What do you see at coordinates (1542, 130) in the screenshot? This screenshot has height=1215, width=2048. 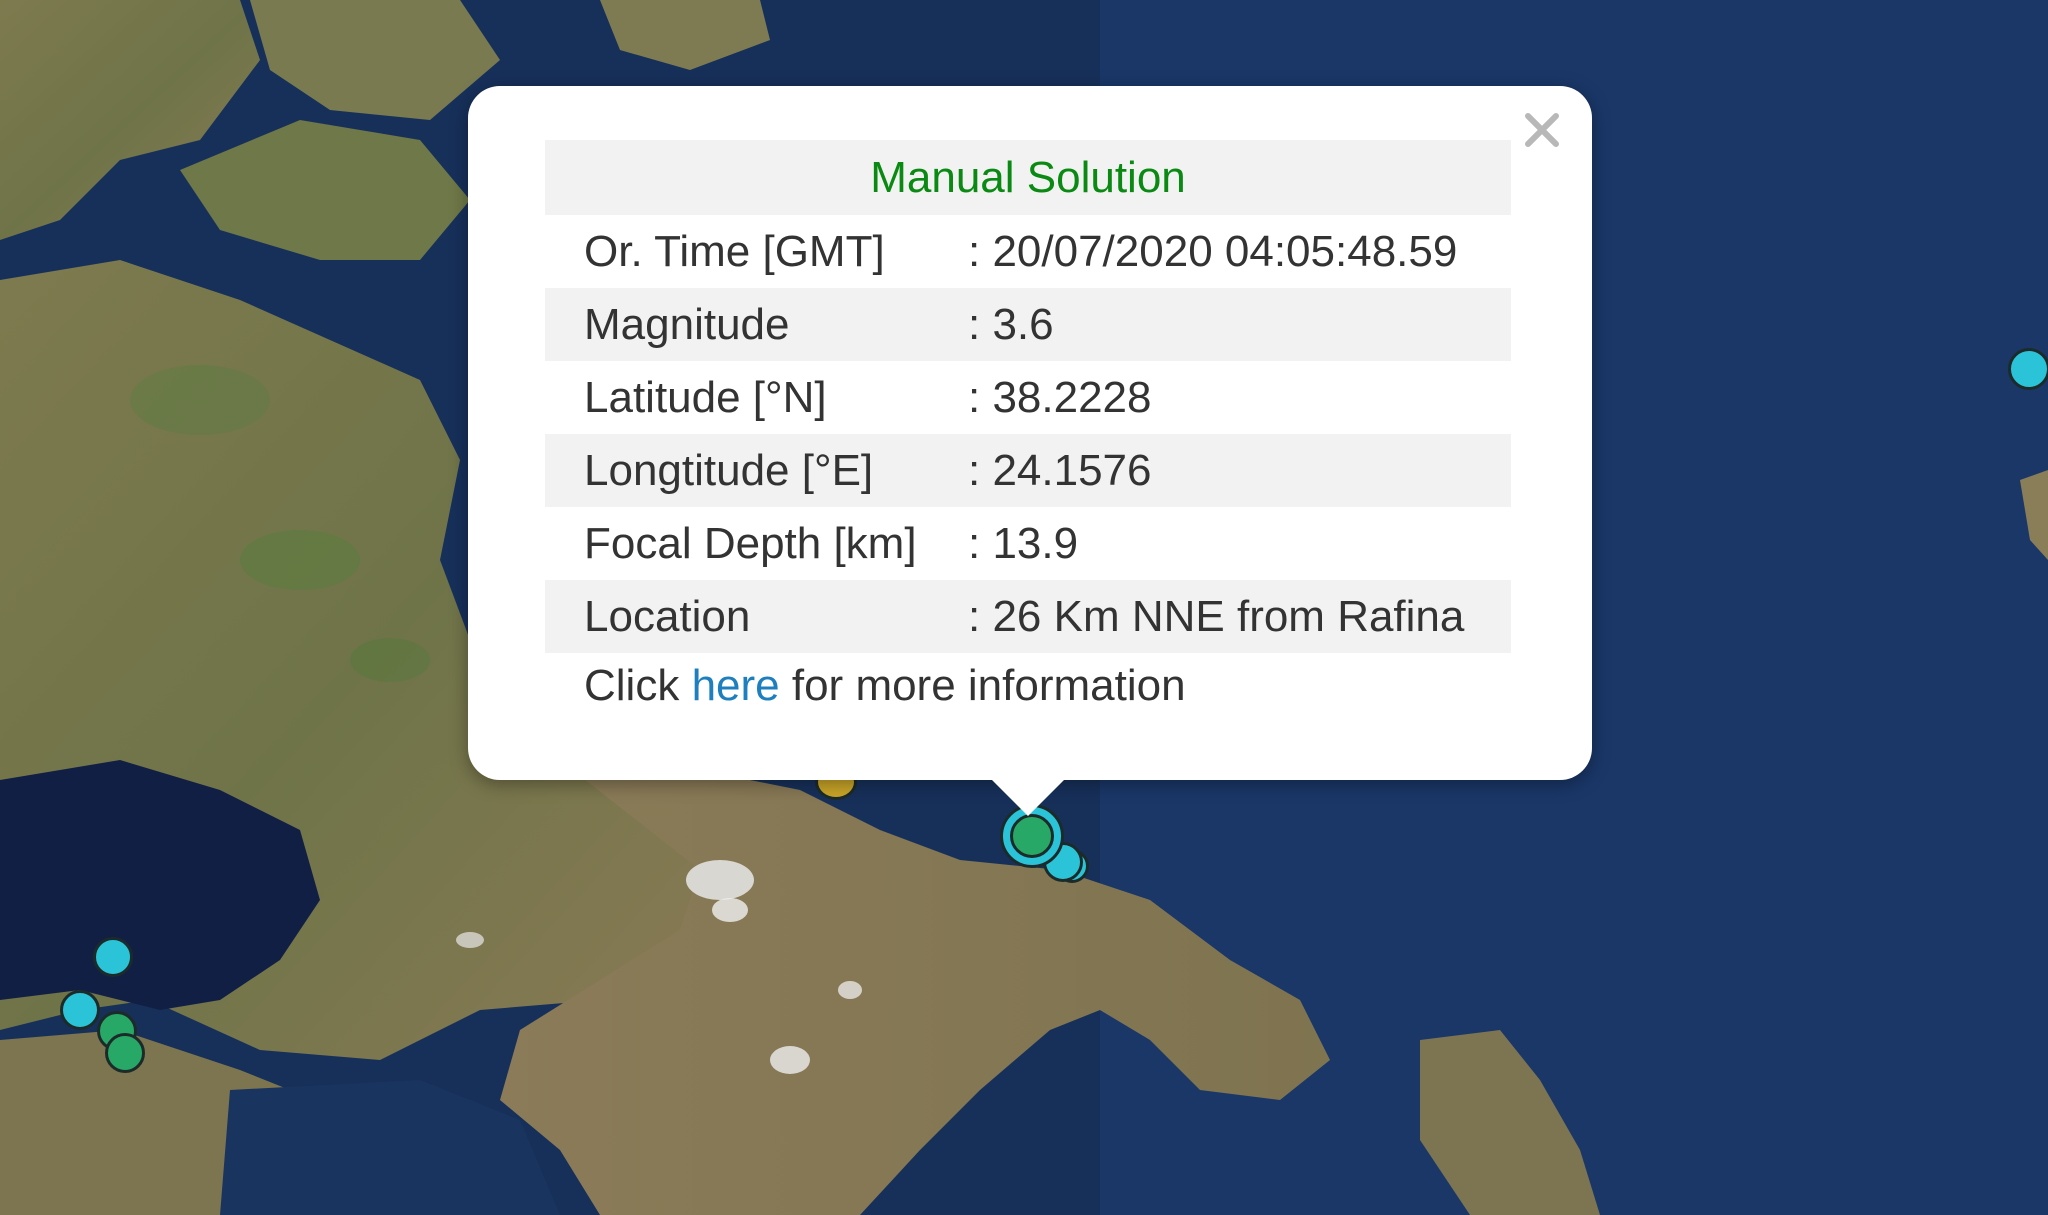 I see `close-icon` at bounding box center [1542, 130].